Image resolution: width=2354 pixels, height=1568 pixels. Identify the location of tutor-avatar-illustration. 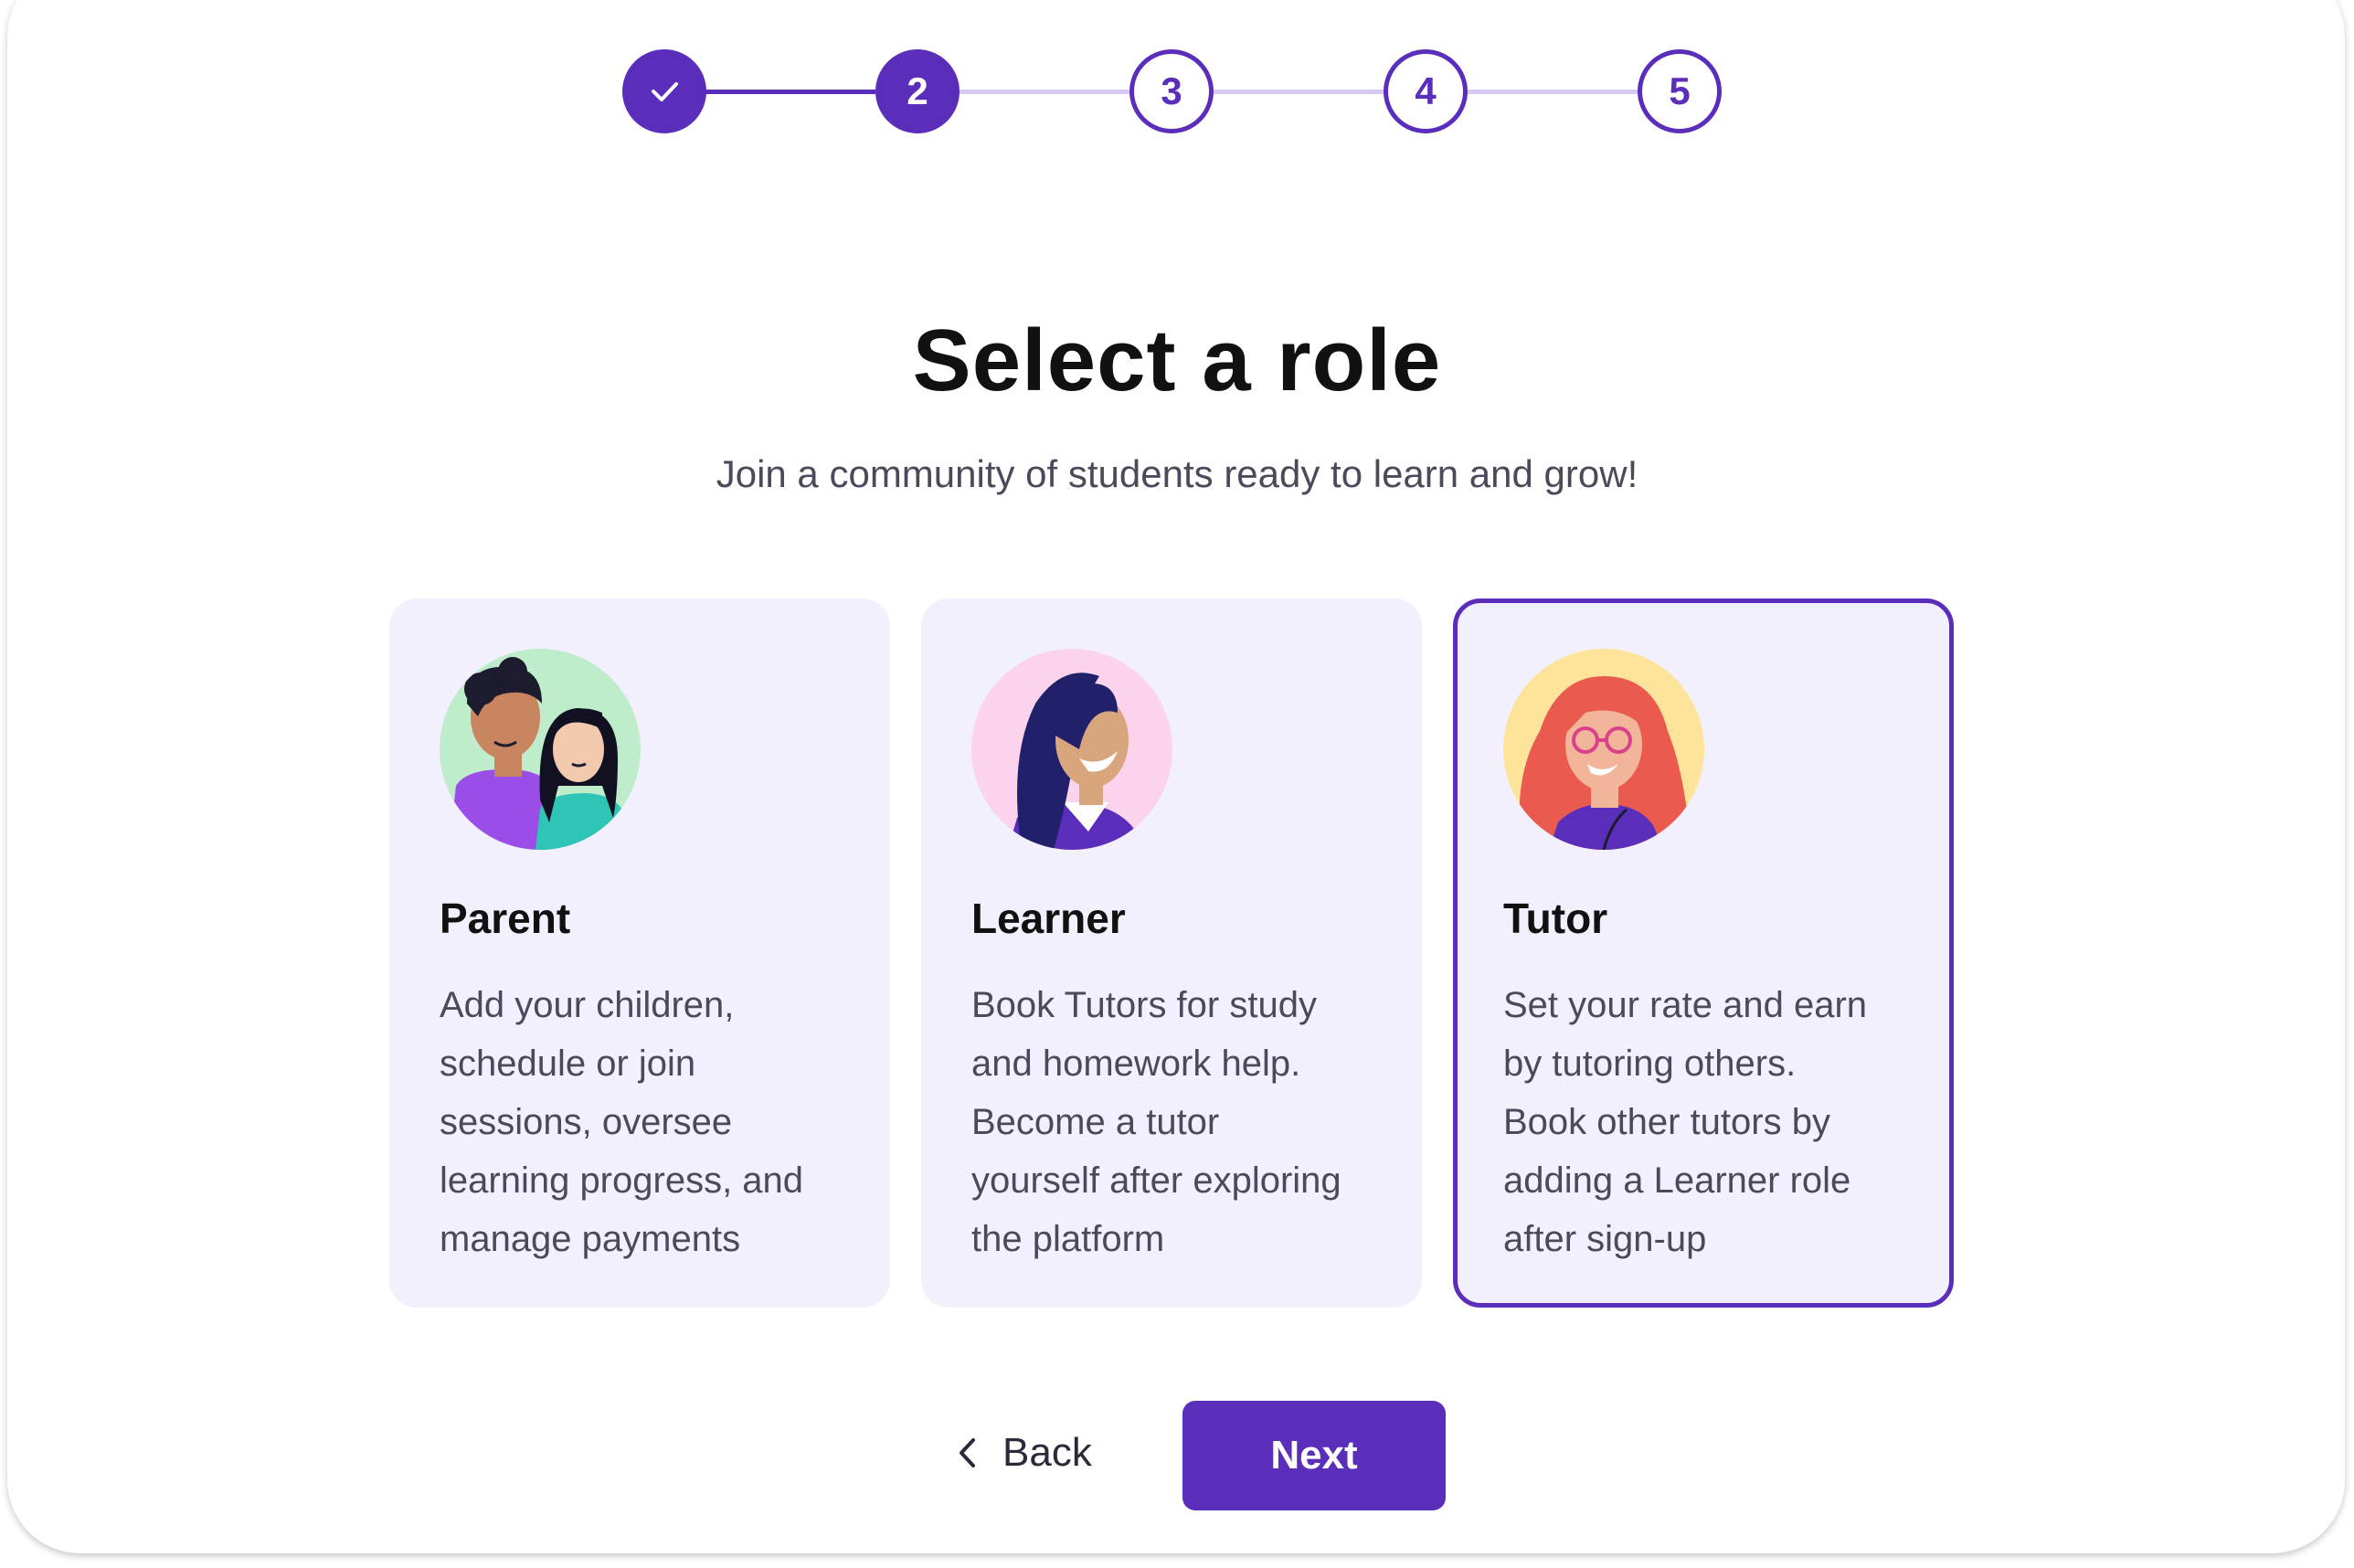
(1603, 750).